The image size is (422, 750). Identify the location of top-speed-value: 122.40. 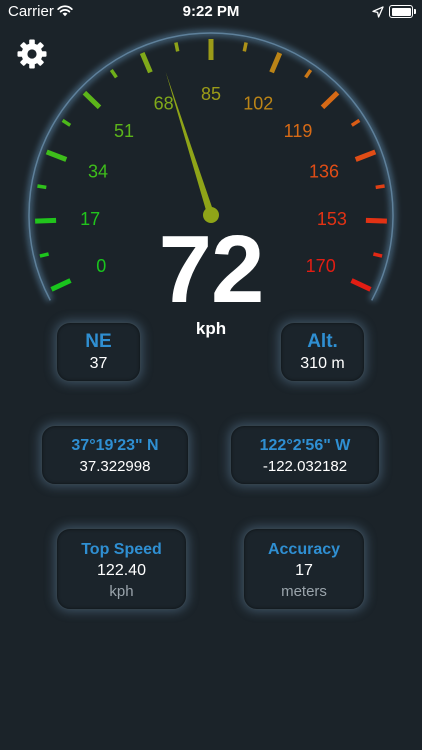
(121, 570).